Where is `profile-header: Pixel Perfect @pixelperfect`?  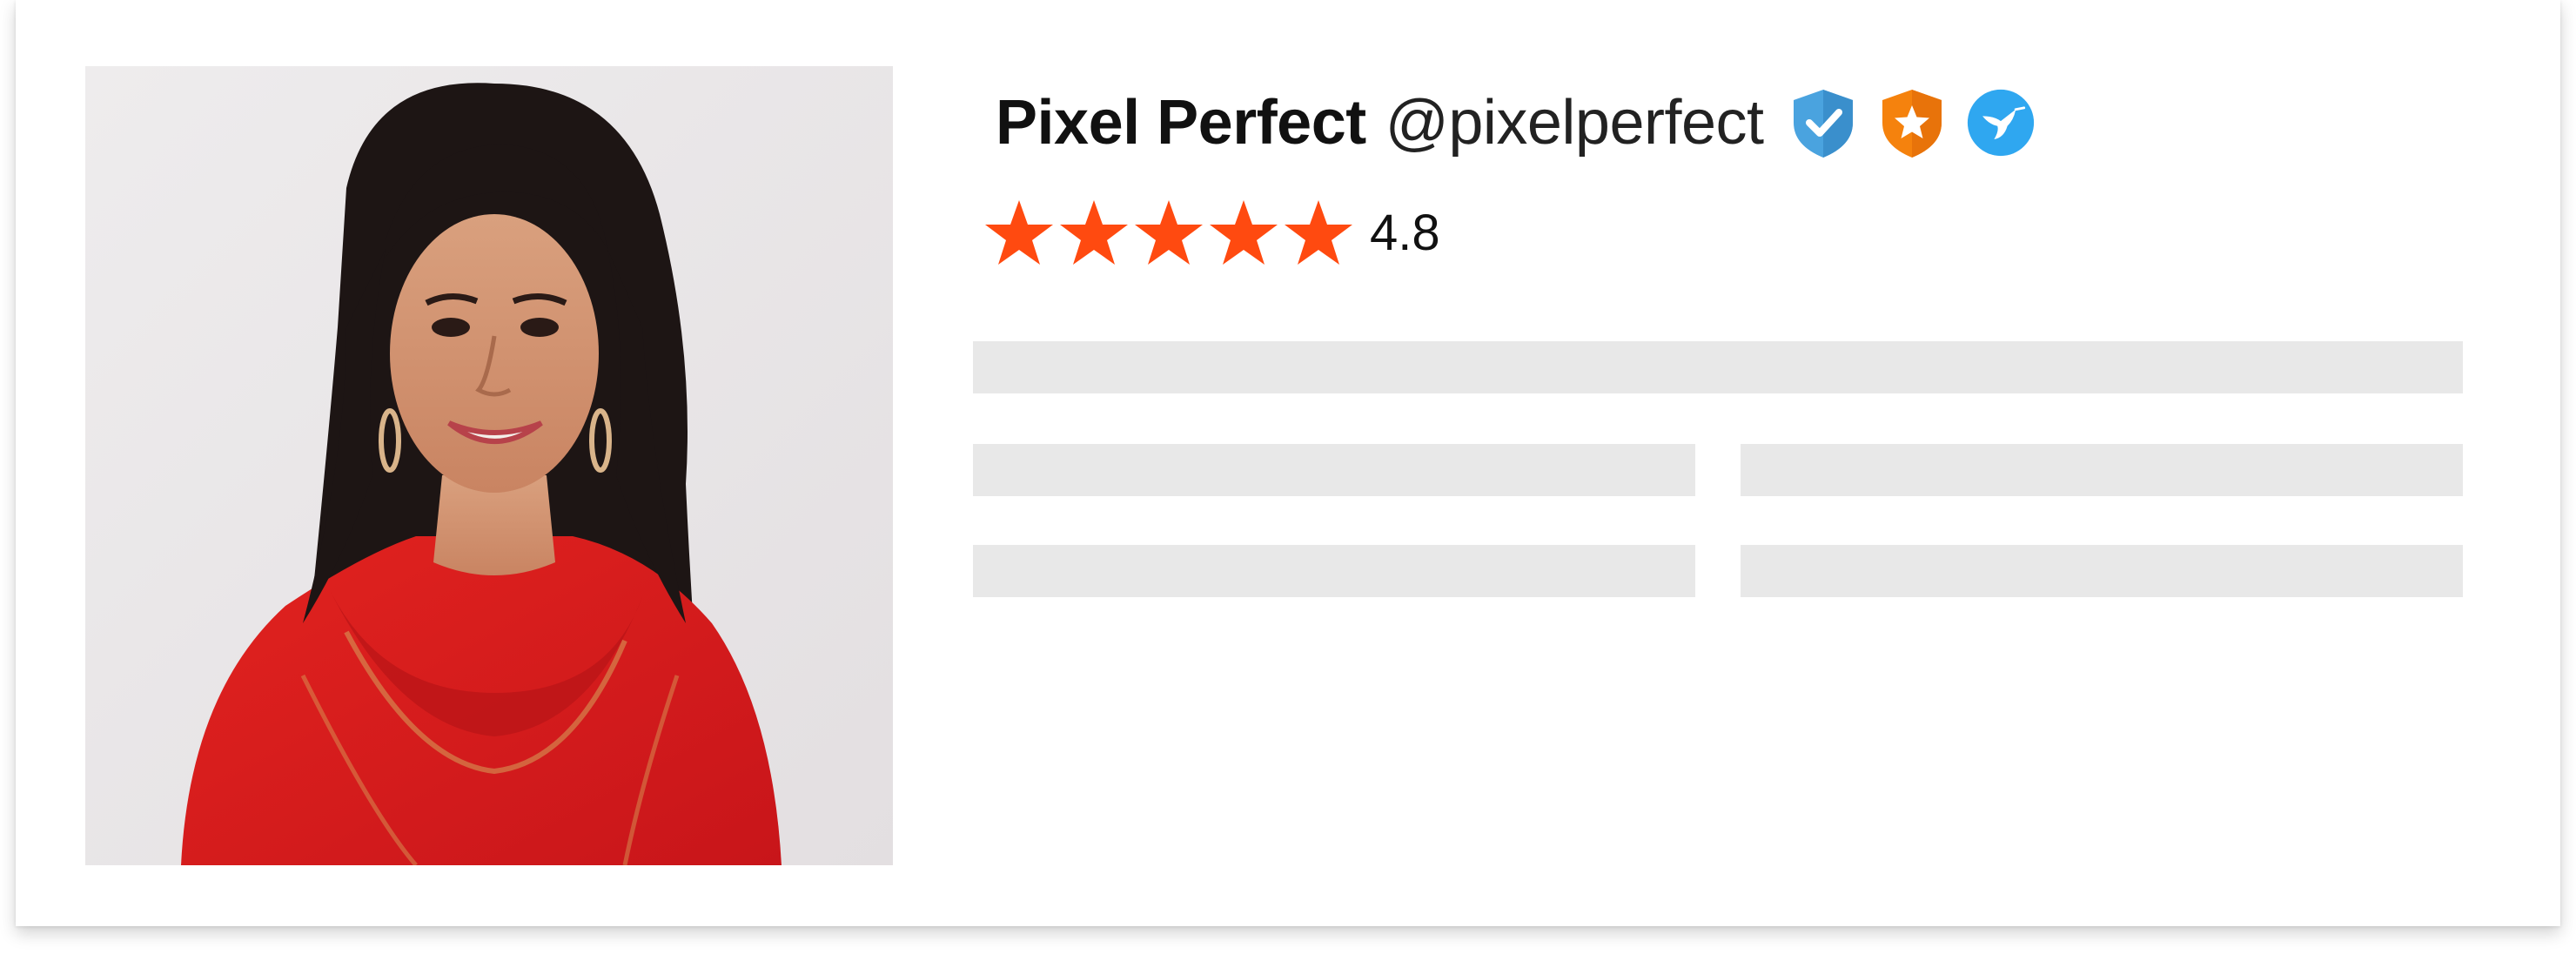 profile-header: Pixel Perfect @pixelperfect is located at coordinates (1516, 123).